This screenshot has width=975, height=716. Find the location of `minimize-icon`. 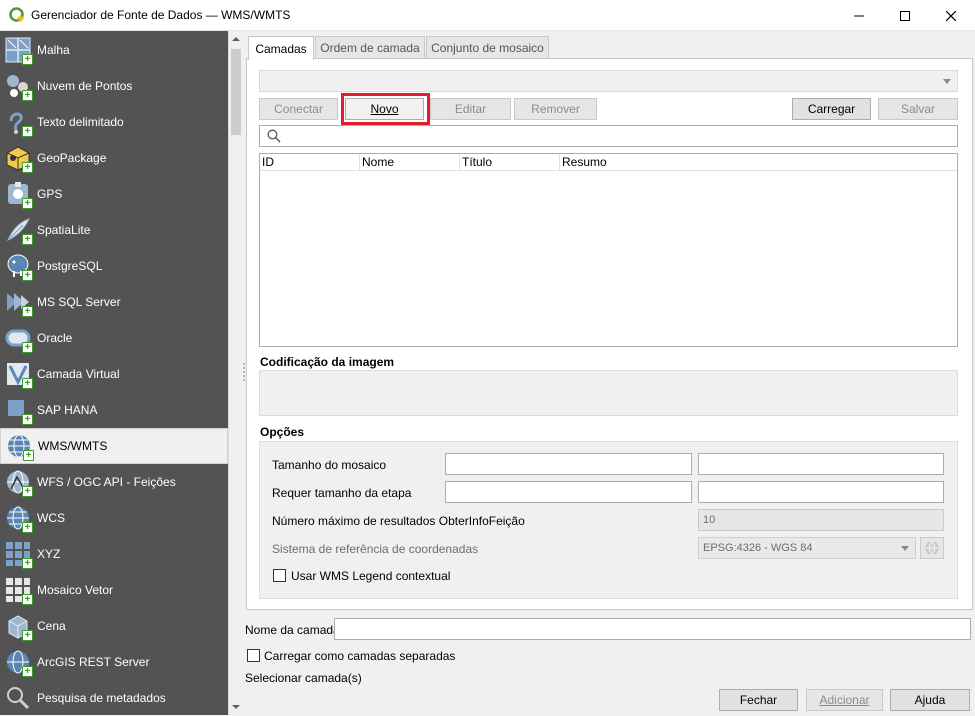

minimize-icon is located at coordinates (859, 15).